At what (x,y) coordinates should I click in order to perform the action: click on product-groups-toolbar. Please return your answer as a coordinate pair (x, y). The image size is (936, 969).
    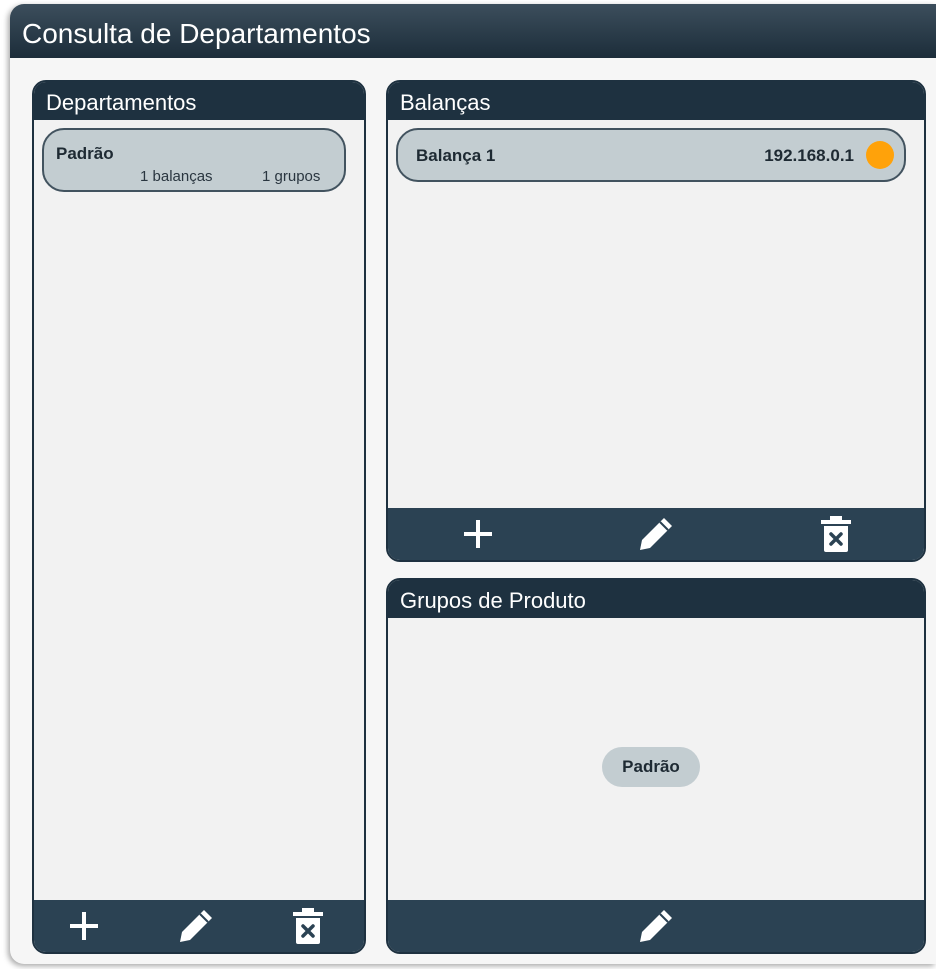
    Looking at the image, I should click on (656, 926).